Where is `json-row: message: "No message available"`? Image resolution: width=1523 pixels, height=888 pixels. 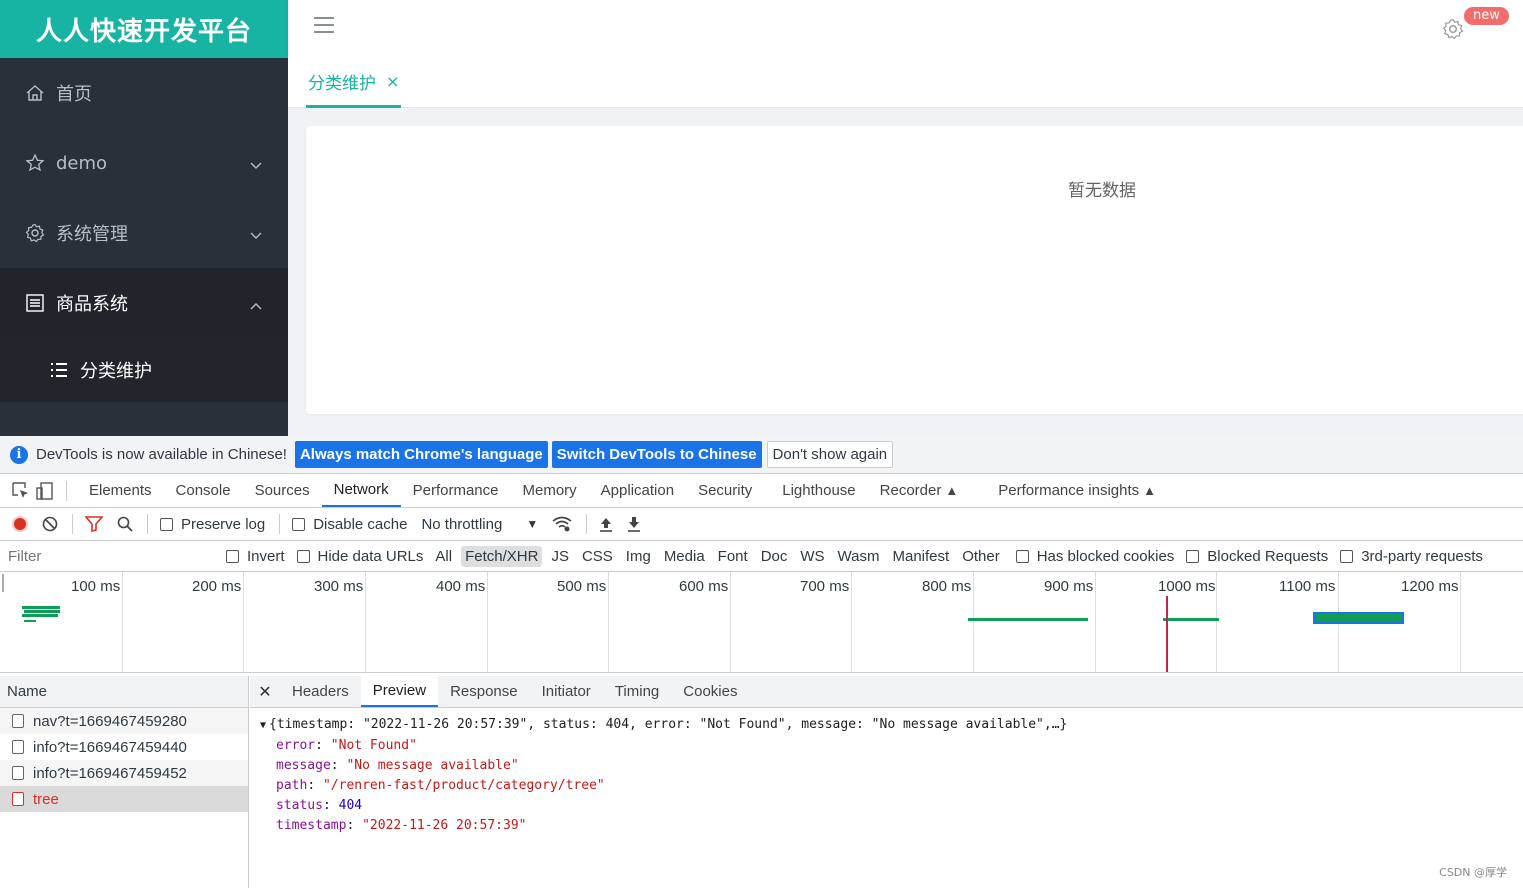
json-row: message: "No message available" is located at coordinates (397, 765).